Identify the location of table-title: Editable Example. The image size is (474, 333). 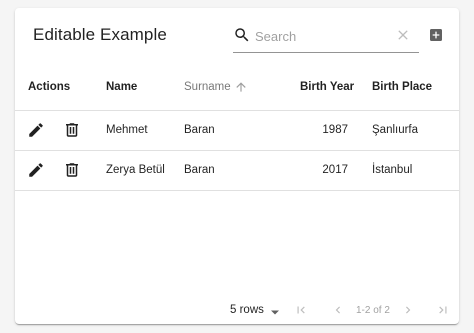
(100, 34).